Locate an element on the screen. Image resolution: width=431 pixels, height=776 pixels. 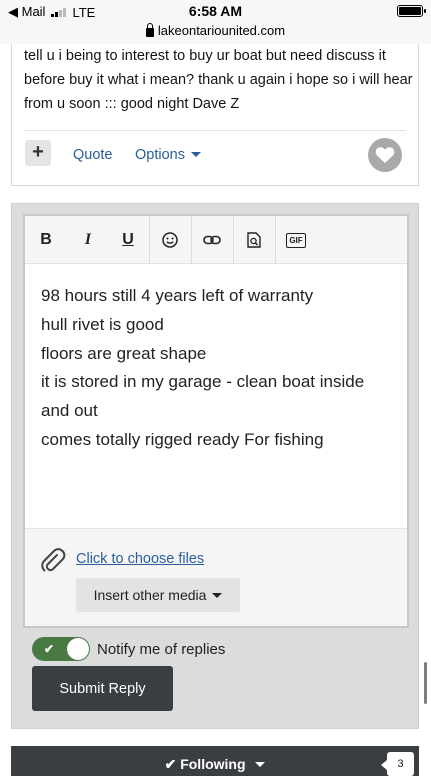
link-button is located at coordinates (212, 240).